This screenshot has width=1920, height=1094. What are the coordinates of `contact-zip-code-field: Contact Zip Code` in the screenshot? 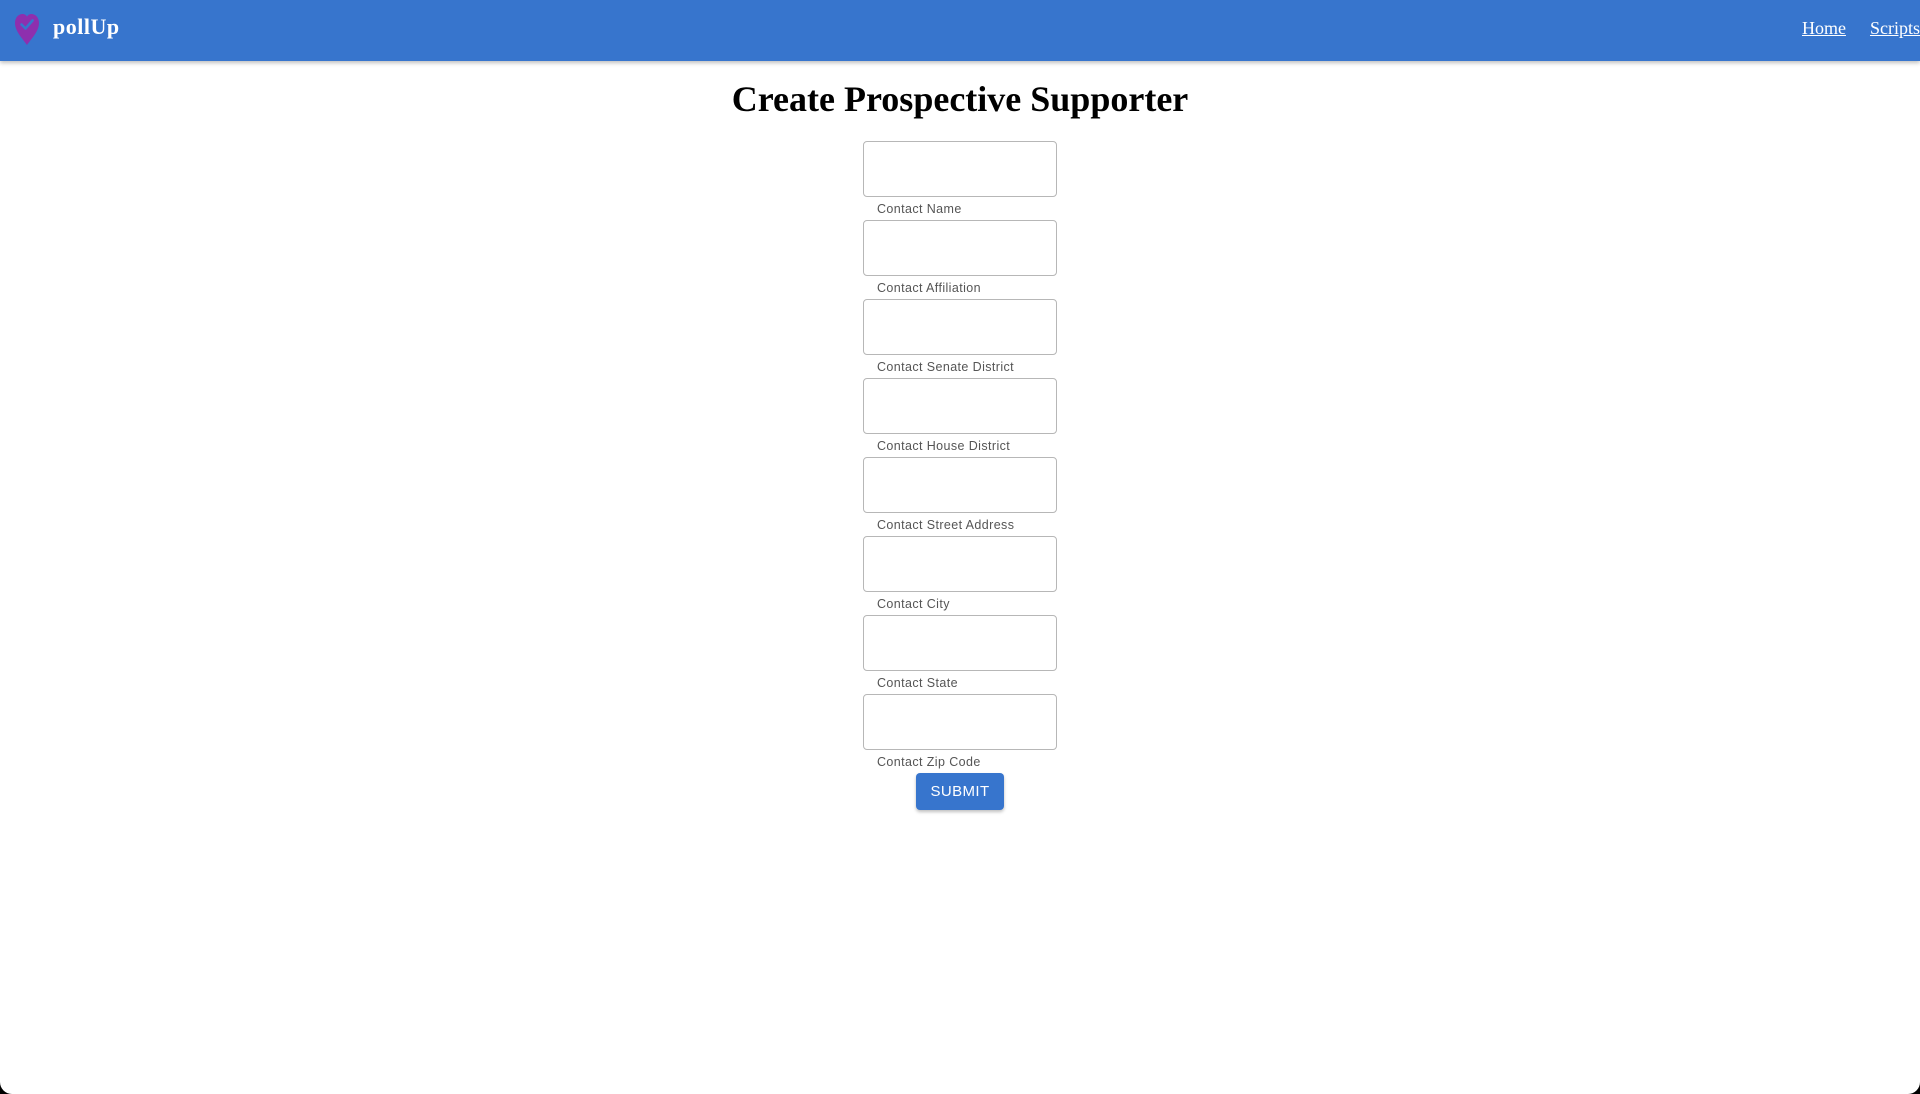 It's located at (960, 733).